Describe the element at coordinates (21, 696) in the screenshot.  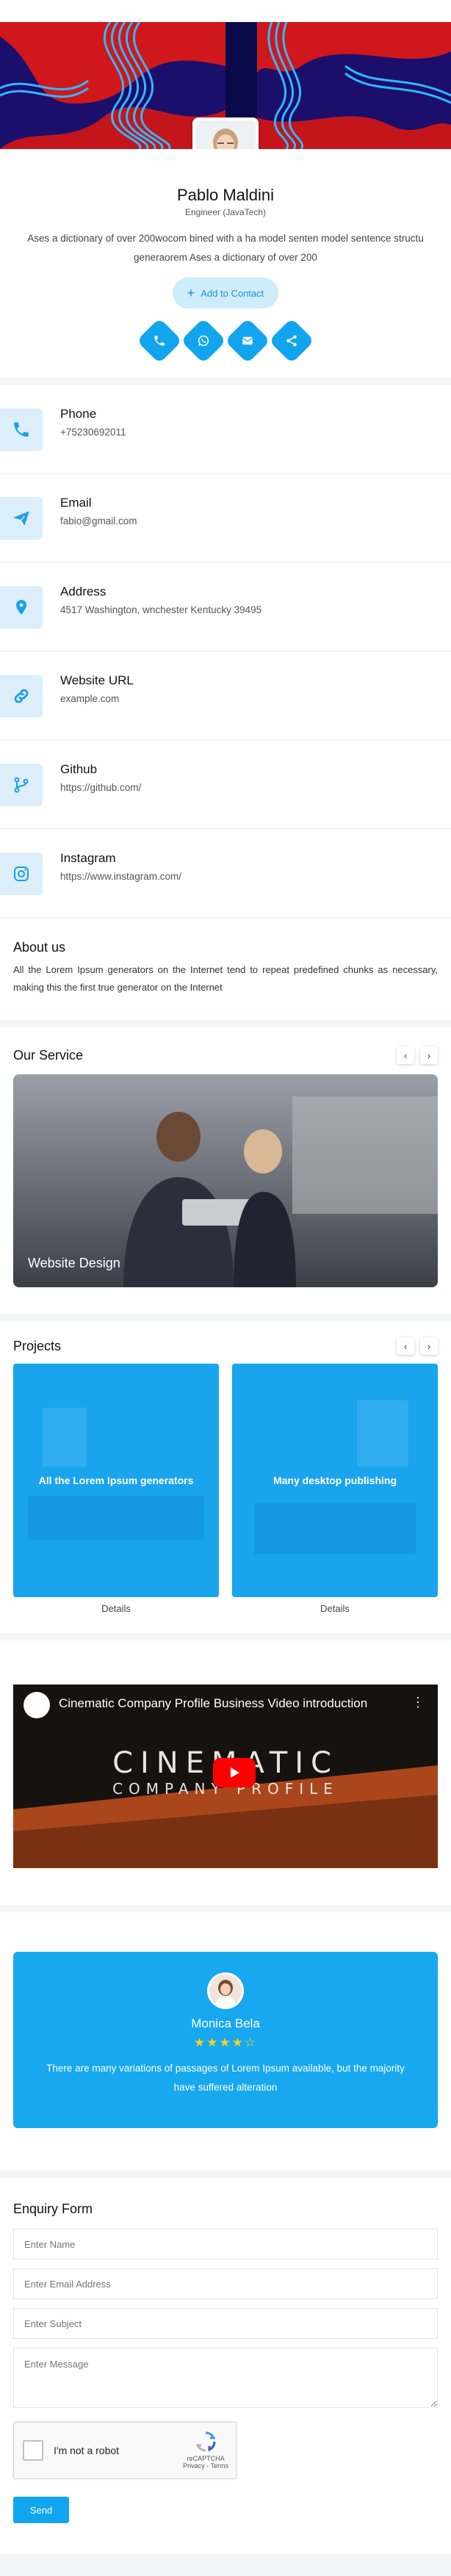
I see `link-icon` at that location.